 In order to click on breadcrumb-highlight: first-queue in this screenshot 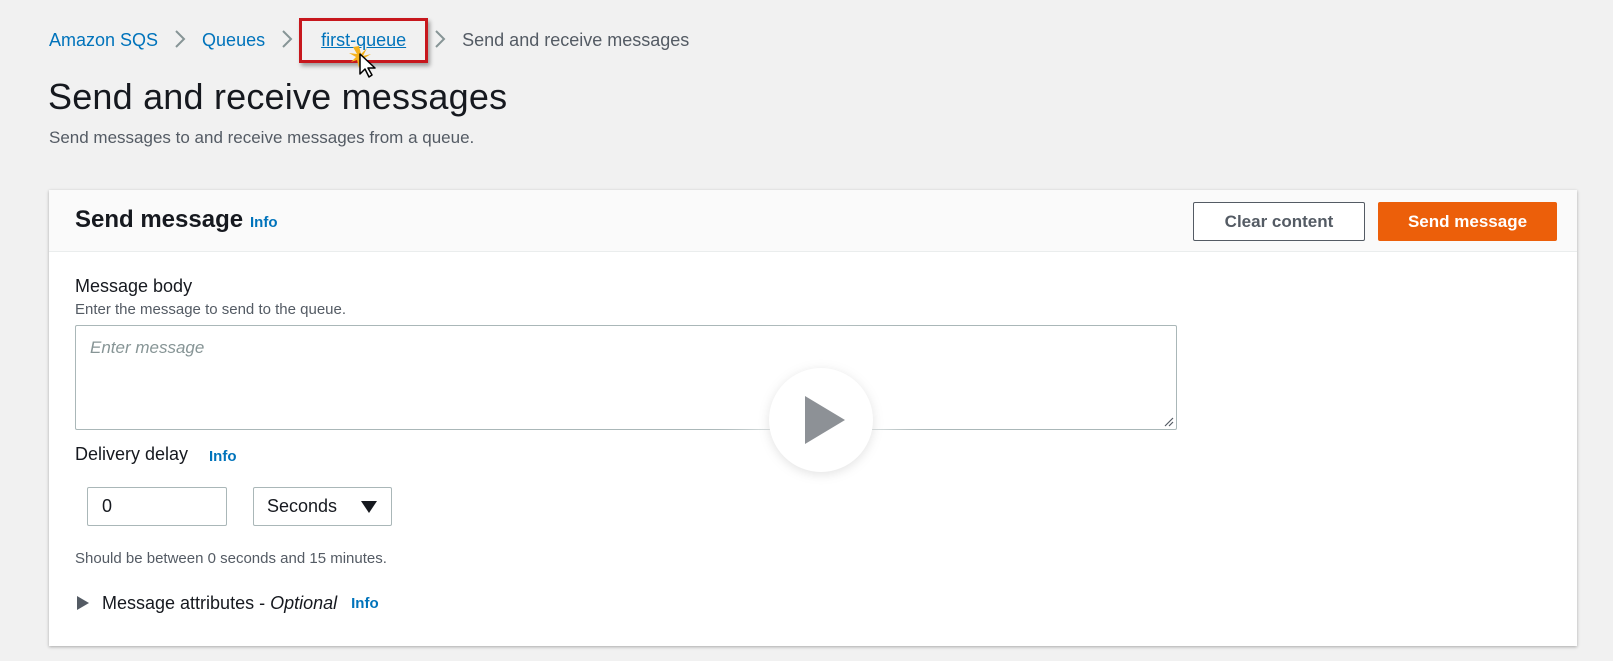, I will do `click(364, 47)`.